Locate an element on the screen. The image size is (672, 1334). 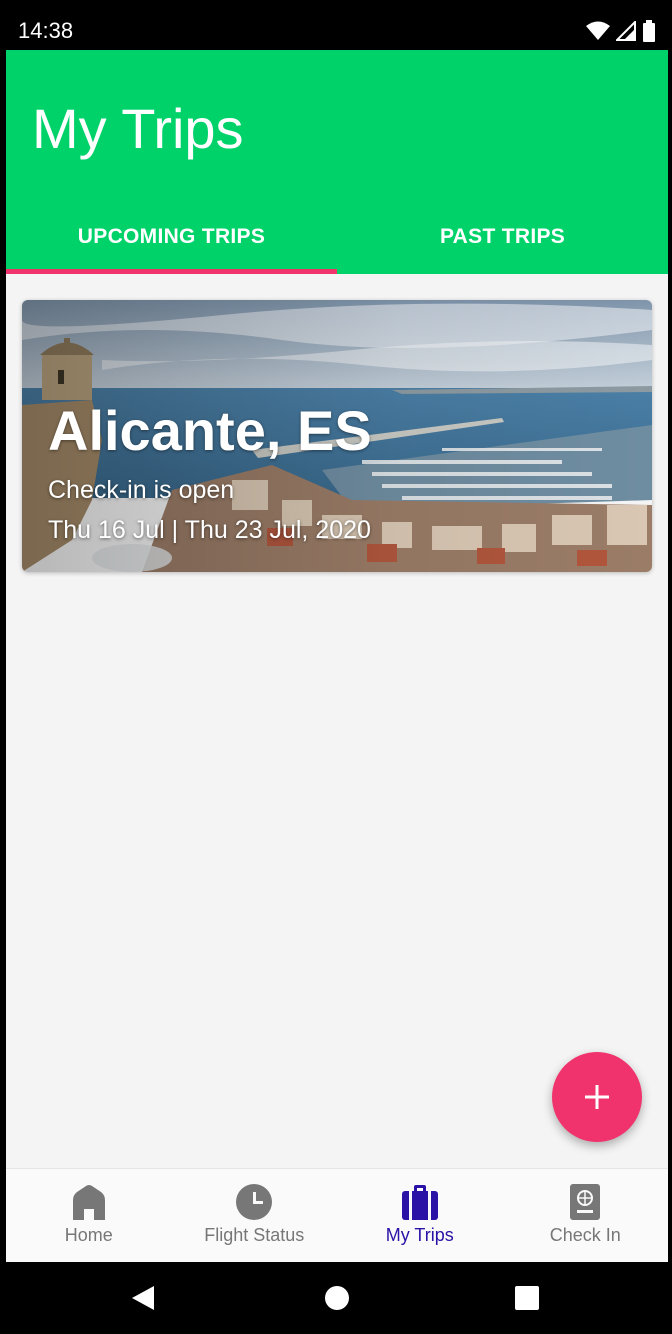
plus-icon is located at coordinates (597, 1097).